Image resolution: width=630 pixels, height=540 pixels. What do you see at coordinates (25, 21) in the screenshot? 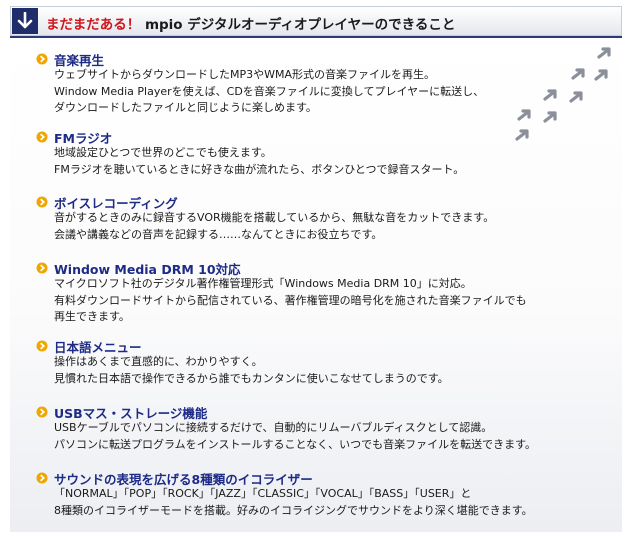
I see `arrow-down-icon` at bounding box center [25, 21].